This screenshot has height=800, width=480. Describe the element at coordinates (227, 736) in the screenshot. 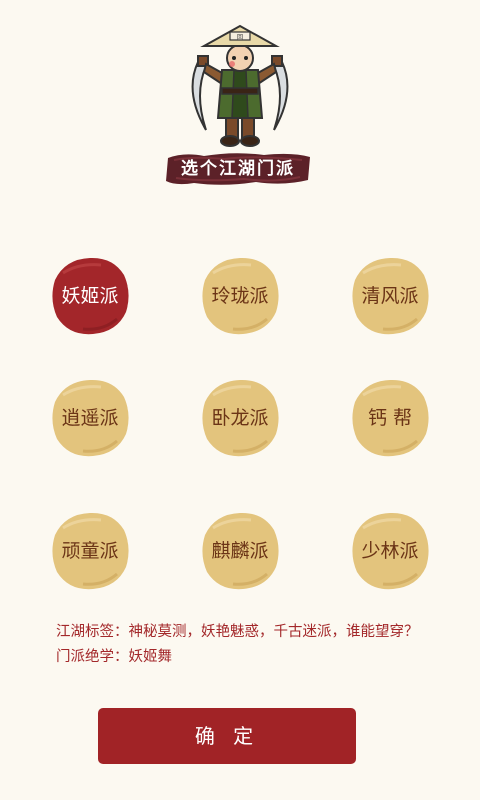

I see `confirm-button: 确 定` at that location.